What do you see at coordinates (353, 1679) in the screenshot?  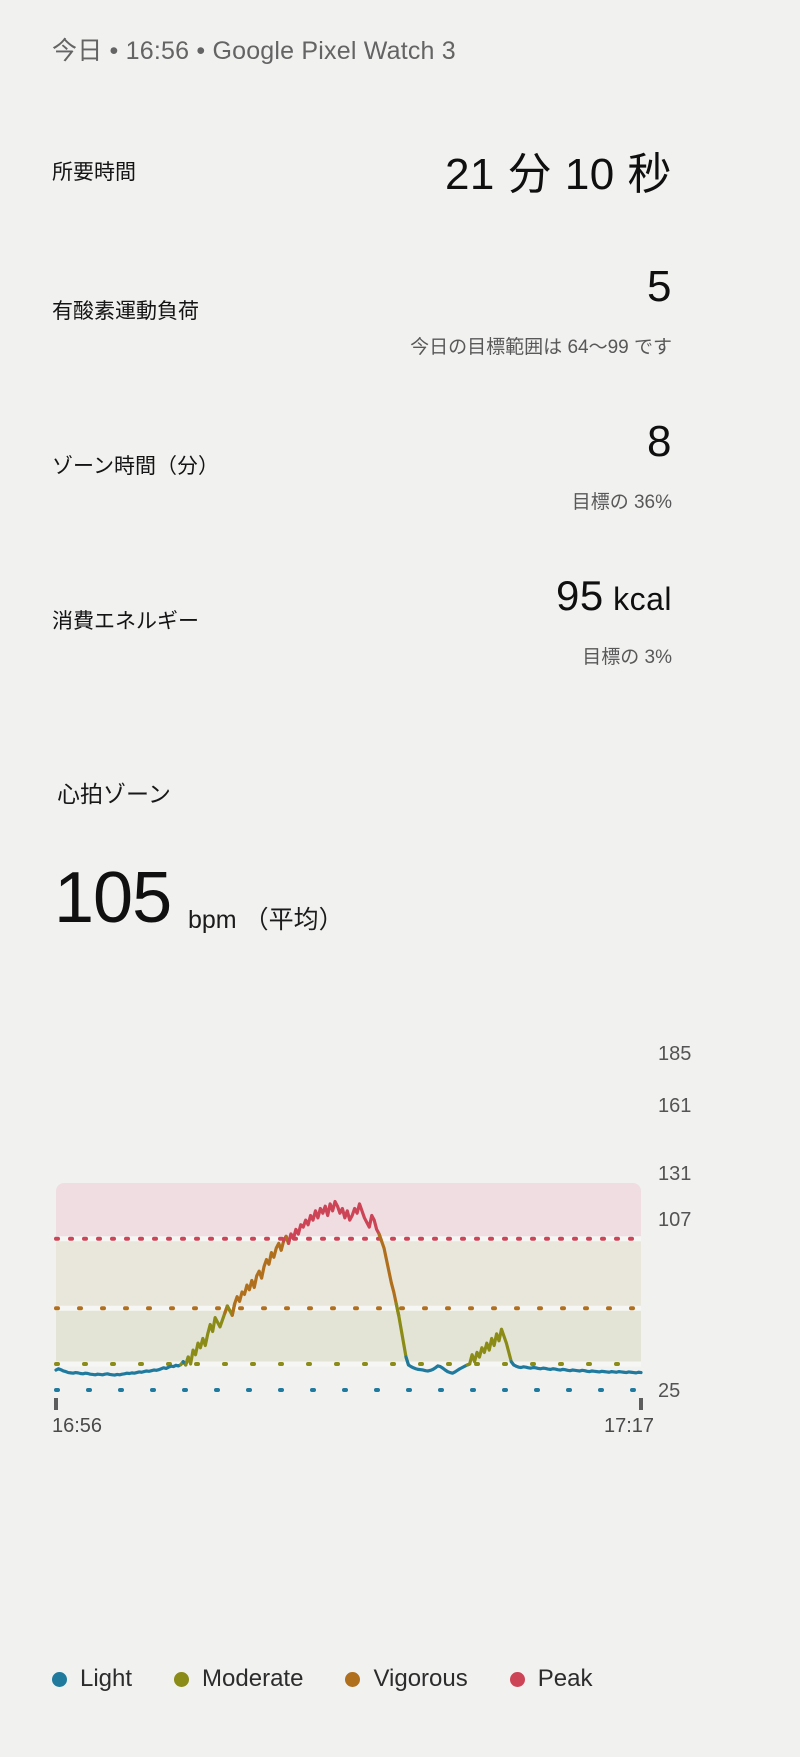 I see `legend-dot-vigorous-icon` at bounding box center [353, 1679].